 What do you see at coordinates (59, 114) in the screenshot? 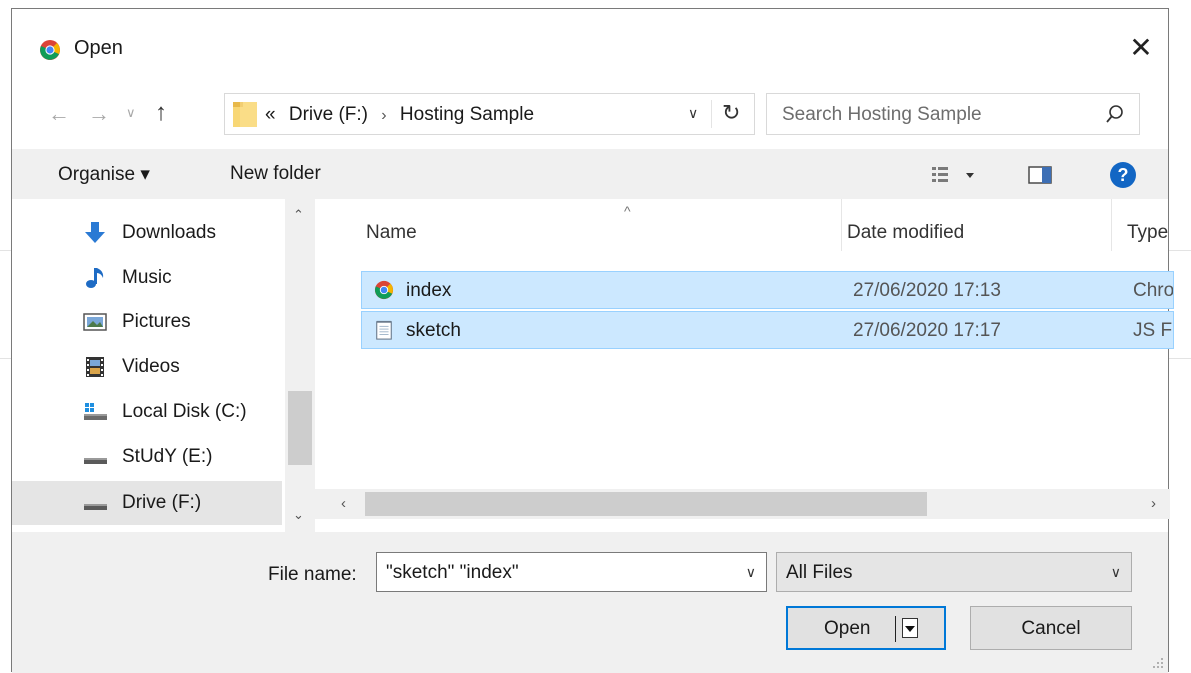
I see `back-button: ←` at bounding box center [59, 114].